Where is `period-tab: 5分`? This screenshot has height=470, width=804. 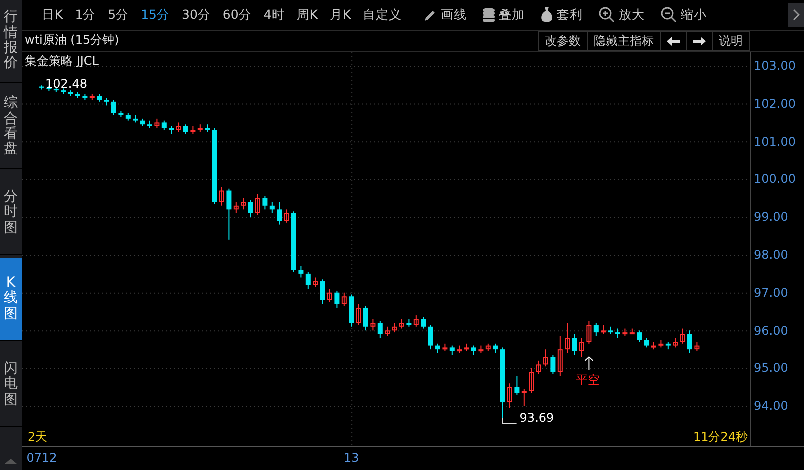 period-tab: 5分 is located at coordinates (119, 15).